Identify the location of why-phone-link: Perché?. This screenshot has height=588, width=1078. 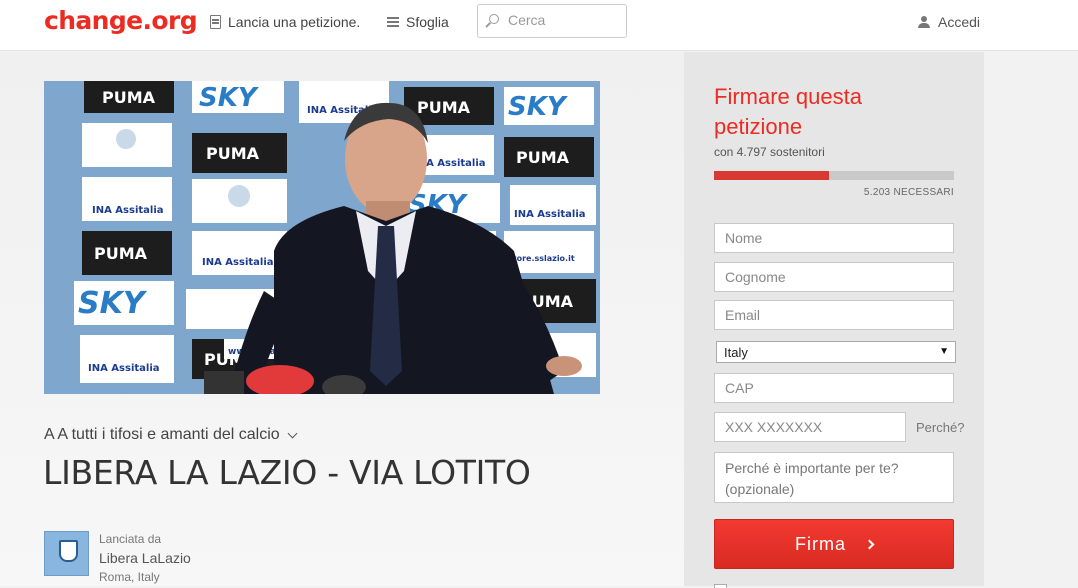
(940, 427).